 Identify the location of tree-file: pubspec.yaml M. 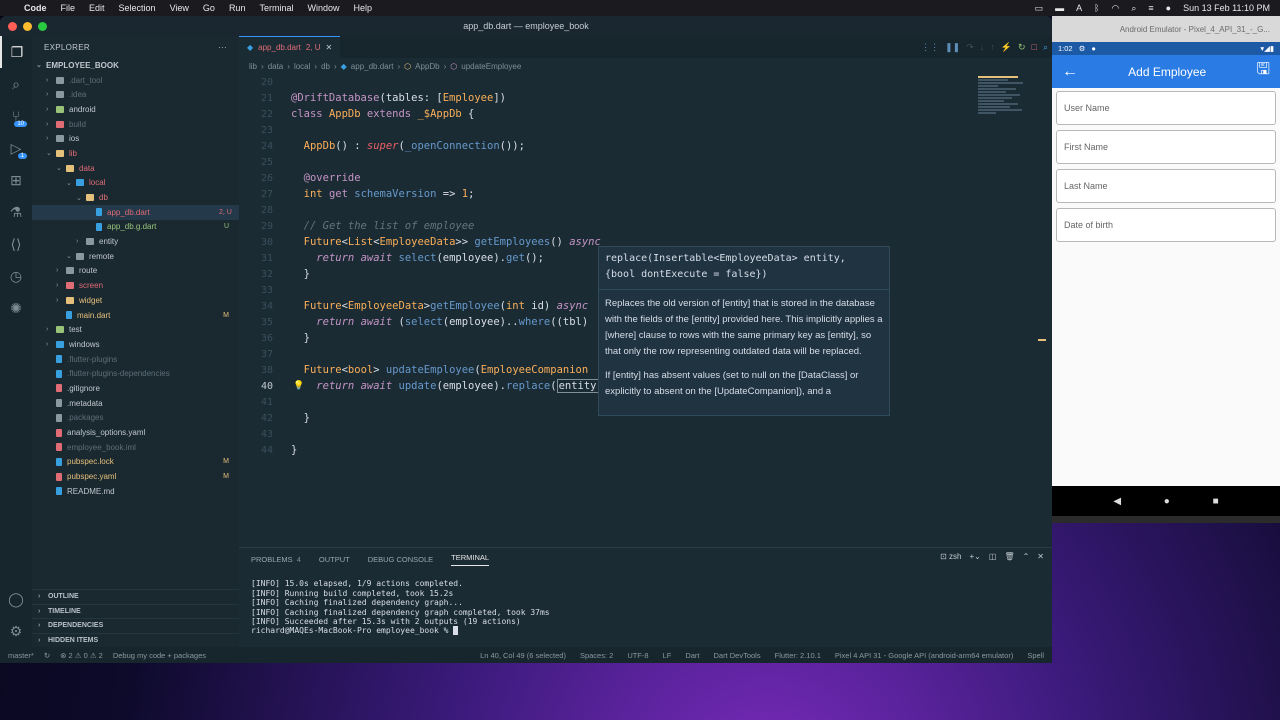
(135, 476).